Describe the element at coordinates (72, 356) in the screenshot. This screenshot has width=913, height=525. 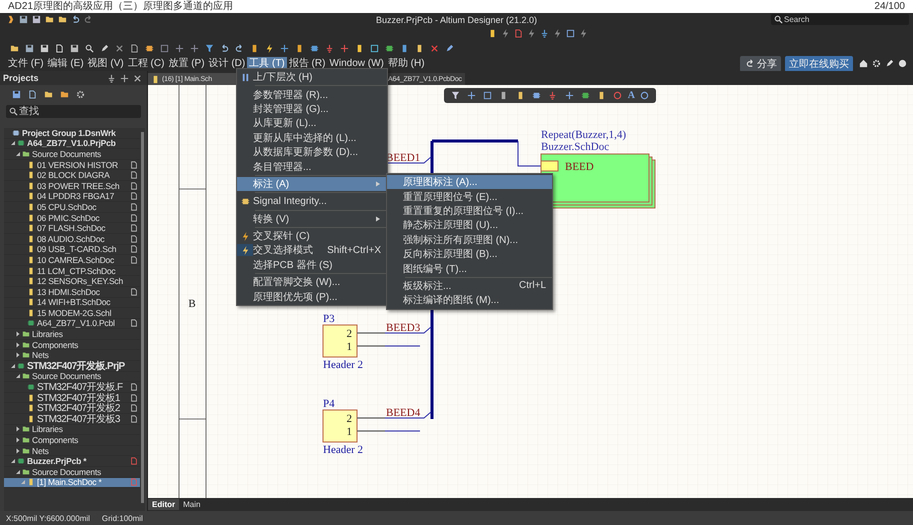
I see `tree-item: Nets` at that location.